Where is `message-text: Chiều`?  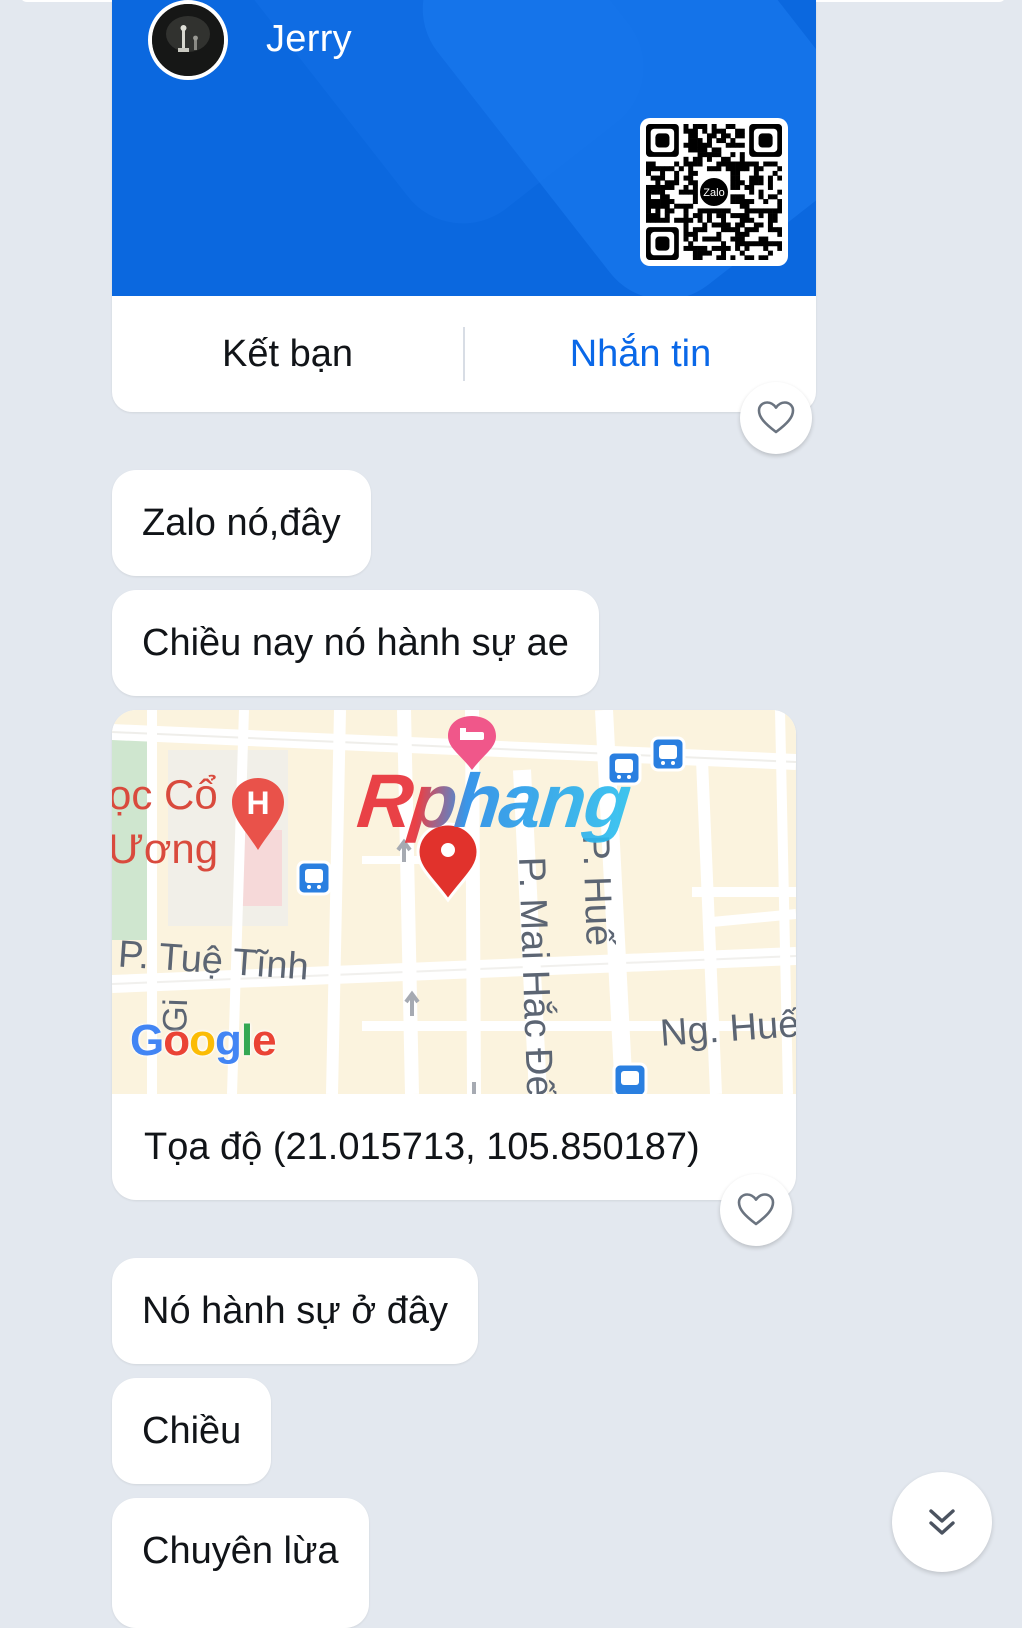
message-text: Chiều is located at coordinates (192, 1431).